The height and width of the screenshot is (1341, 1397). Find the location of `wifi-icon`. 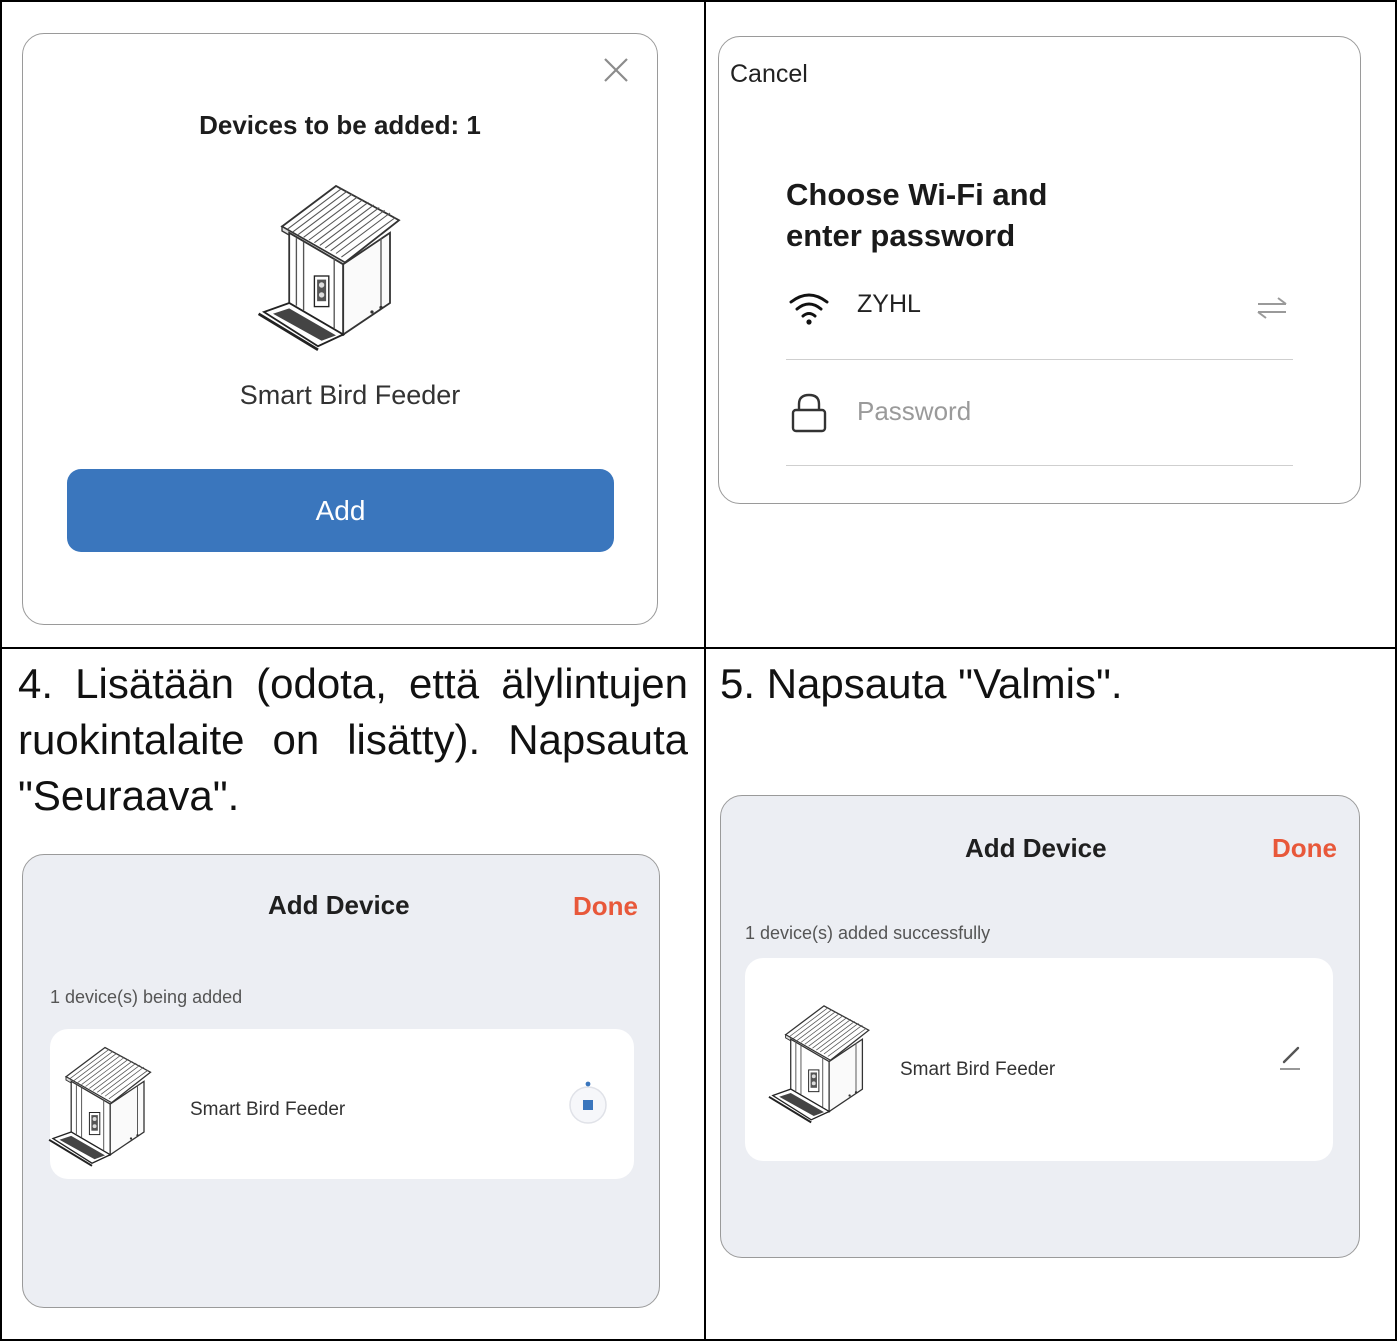

wifi-icon is located at coordinates (809, 309).